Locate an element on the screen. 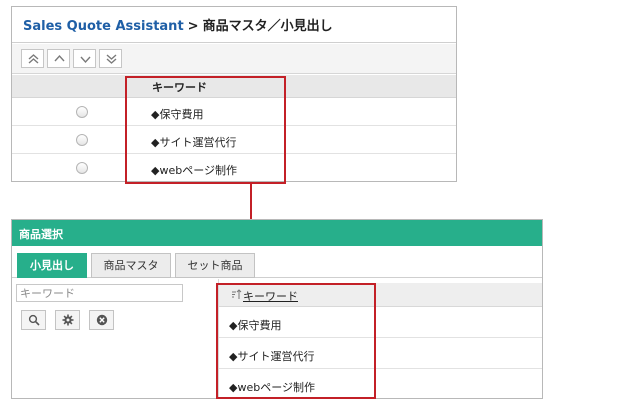 The image size is (640, 406). move-up-button is located at coordinates (58, 58).